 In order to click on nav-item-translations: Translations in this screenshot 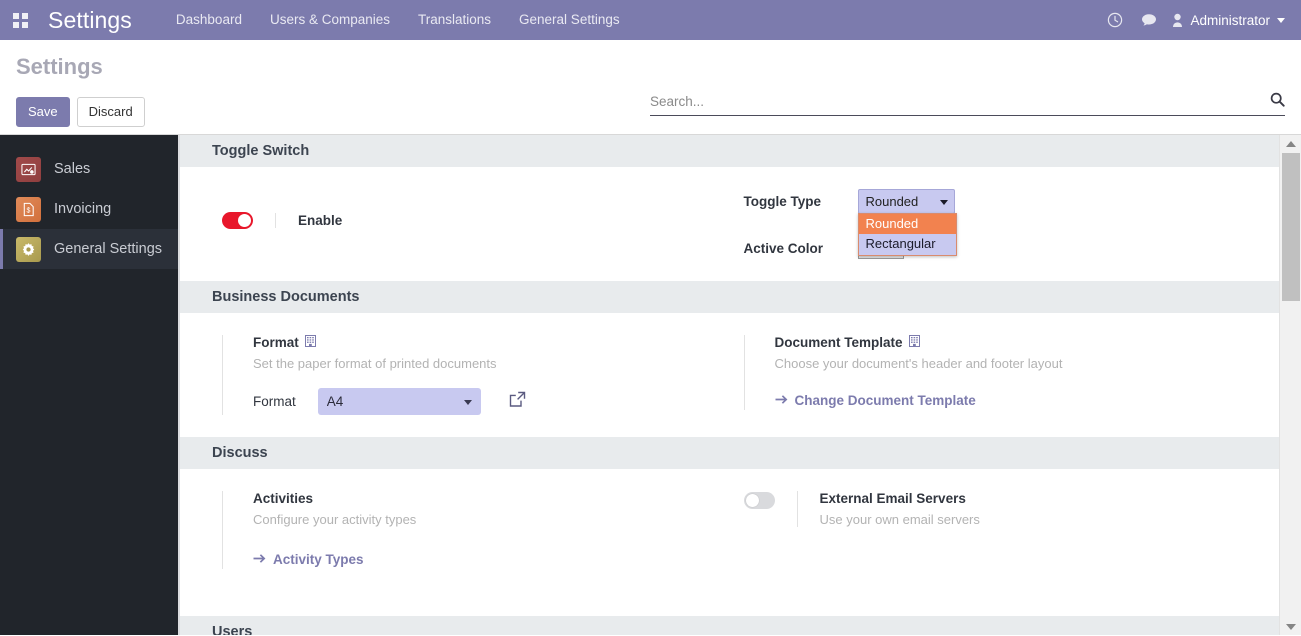, I will do `click(454, 20)`.